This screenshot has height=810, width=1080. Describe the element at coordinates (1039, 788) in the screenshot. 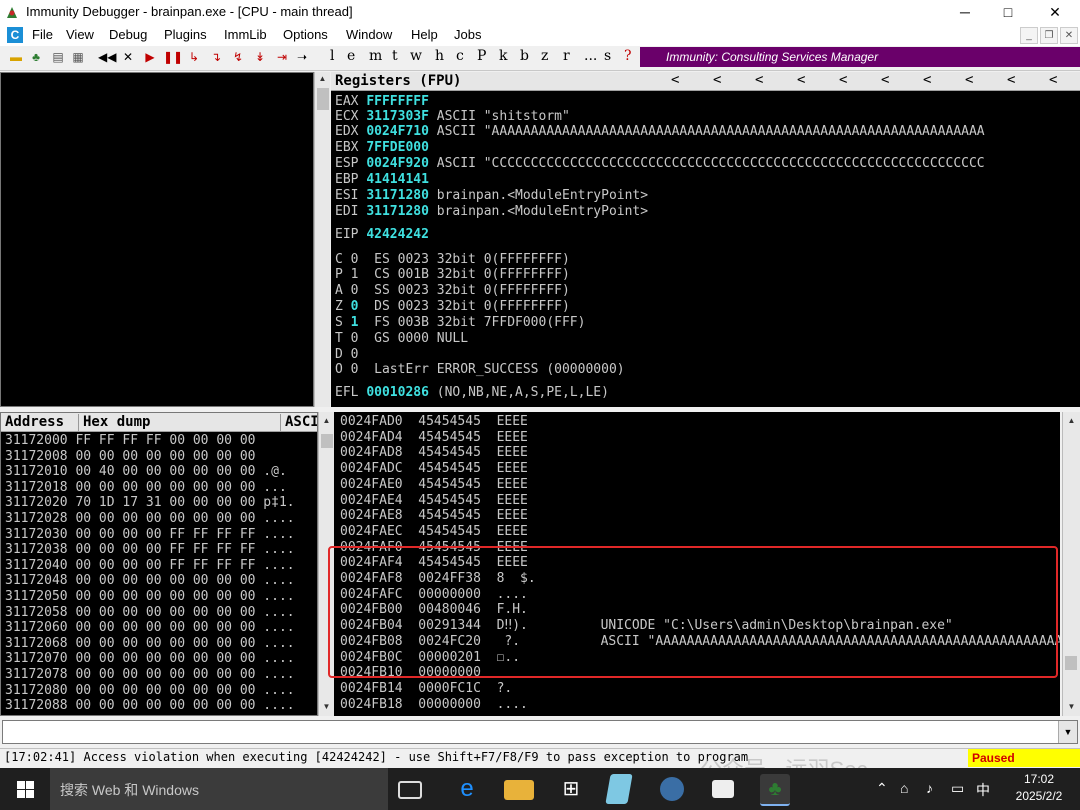

I see `clock: 17:02 2025/2/2` at that location.